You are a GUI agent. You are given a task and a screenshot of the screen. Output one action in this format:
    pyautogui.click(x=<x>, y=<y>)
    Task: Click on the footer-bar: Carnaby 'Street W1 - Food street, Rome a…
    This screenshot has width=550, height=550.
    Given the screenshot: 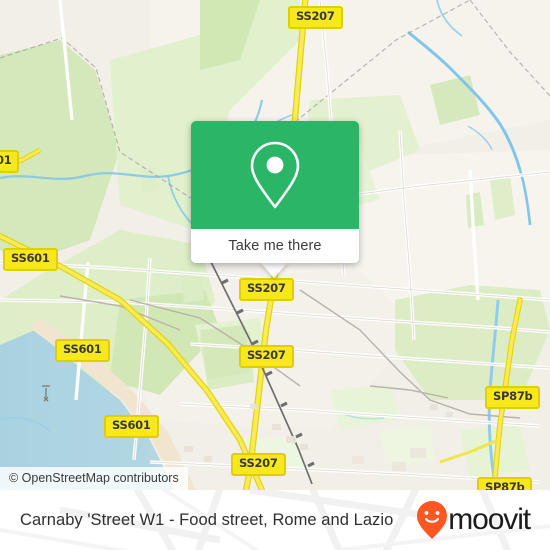 What is the action you would take?
    pyautogui.click(x=275, y=520)
    